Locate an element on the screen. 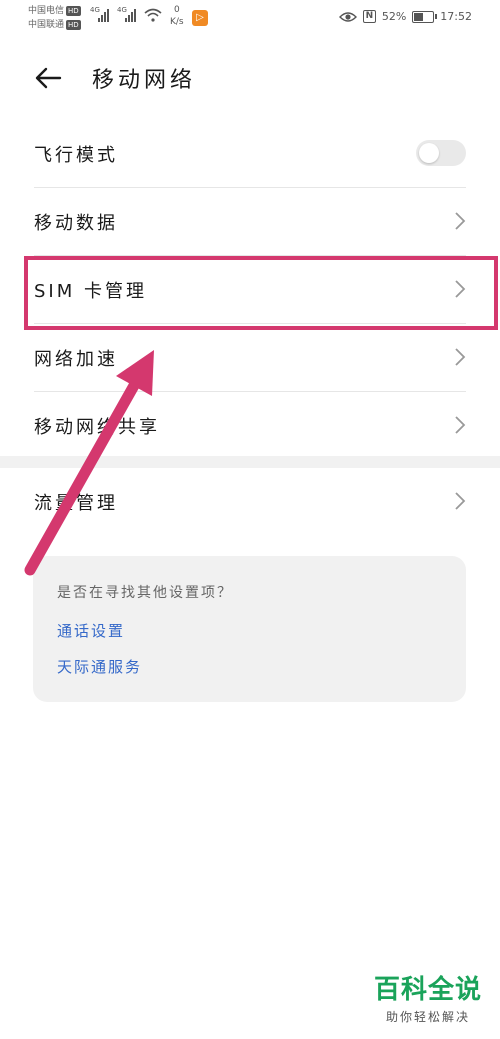  carrier-info: 中国电信 HD 中国联通 HD is located at coordinates (54, 18).